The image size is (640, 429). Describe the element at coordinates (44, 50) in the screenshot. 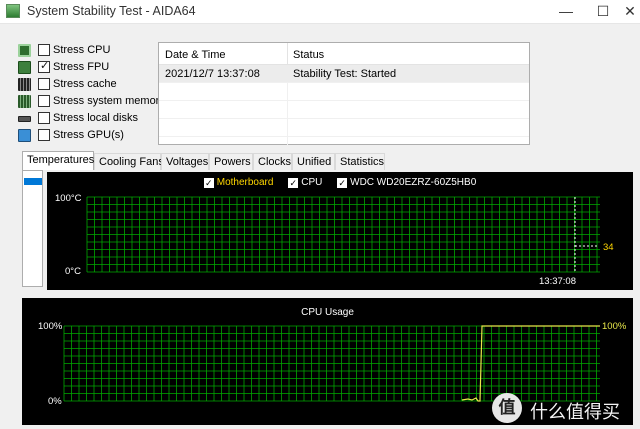

I see `stress-cpu-checkbox` at that location.